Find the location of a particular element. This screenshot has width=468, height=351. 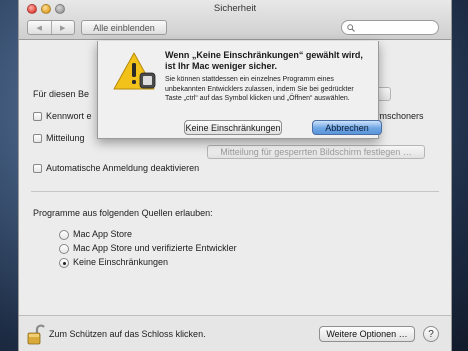

message-checkbox-label: Mitteilung is located at coordinates (65, 138).